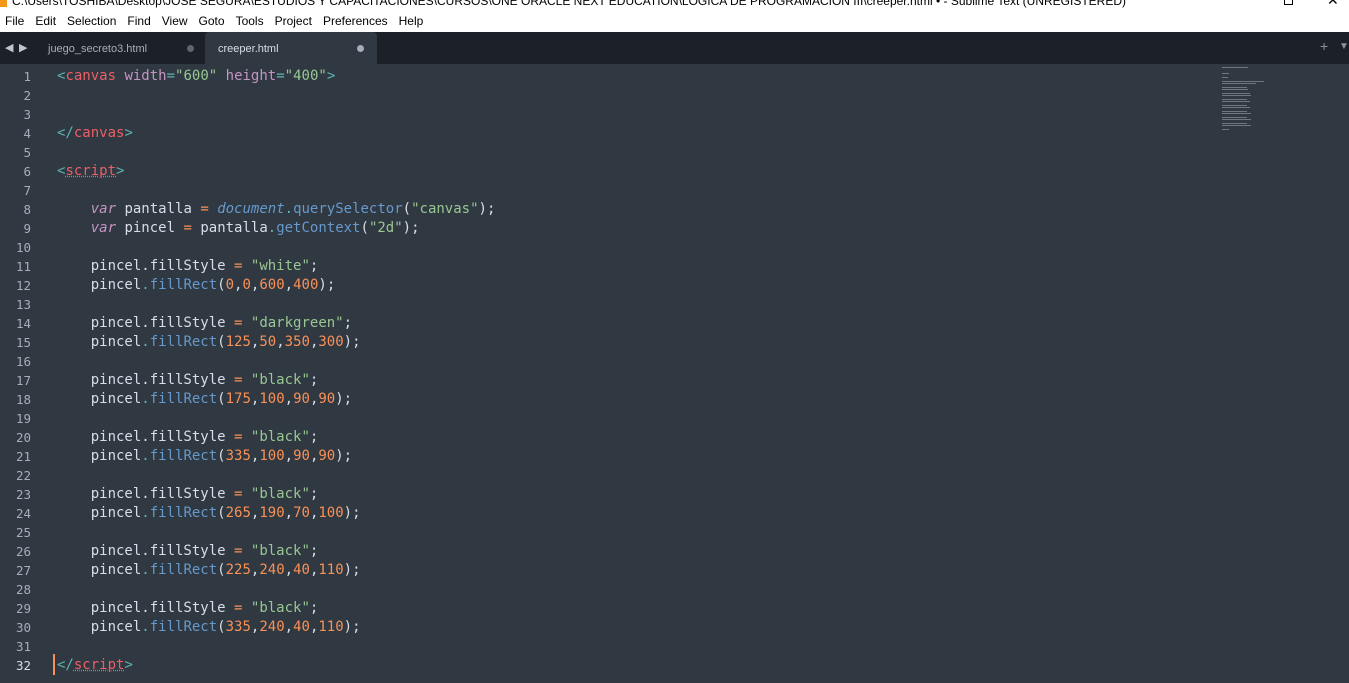 This screenshot has height=683, width=1349. I want to click on line-number: 5, so click(27, 152).